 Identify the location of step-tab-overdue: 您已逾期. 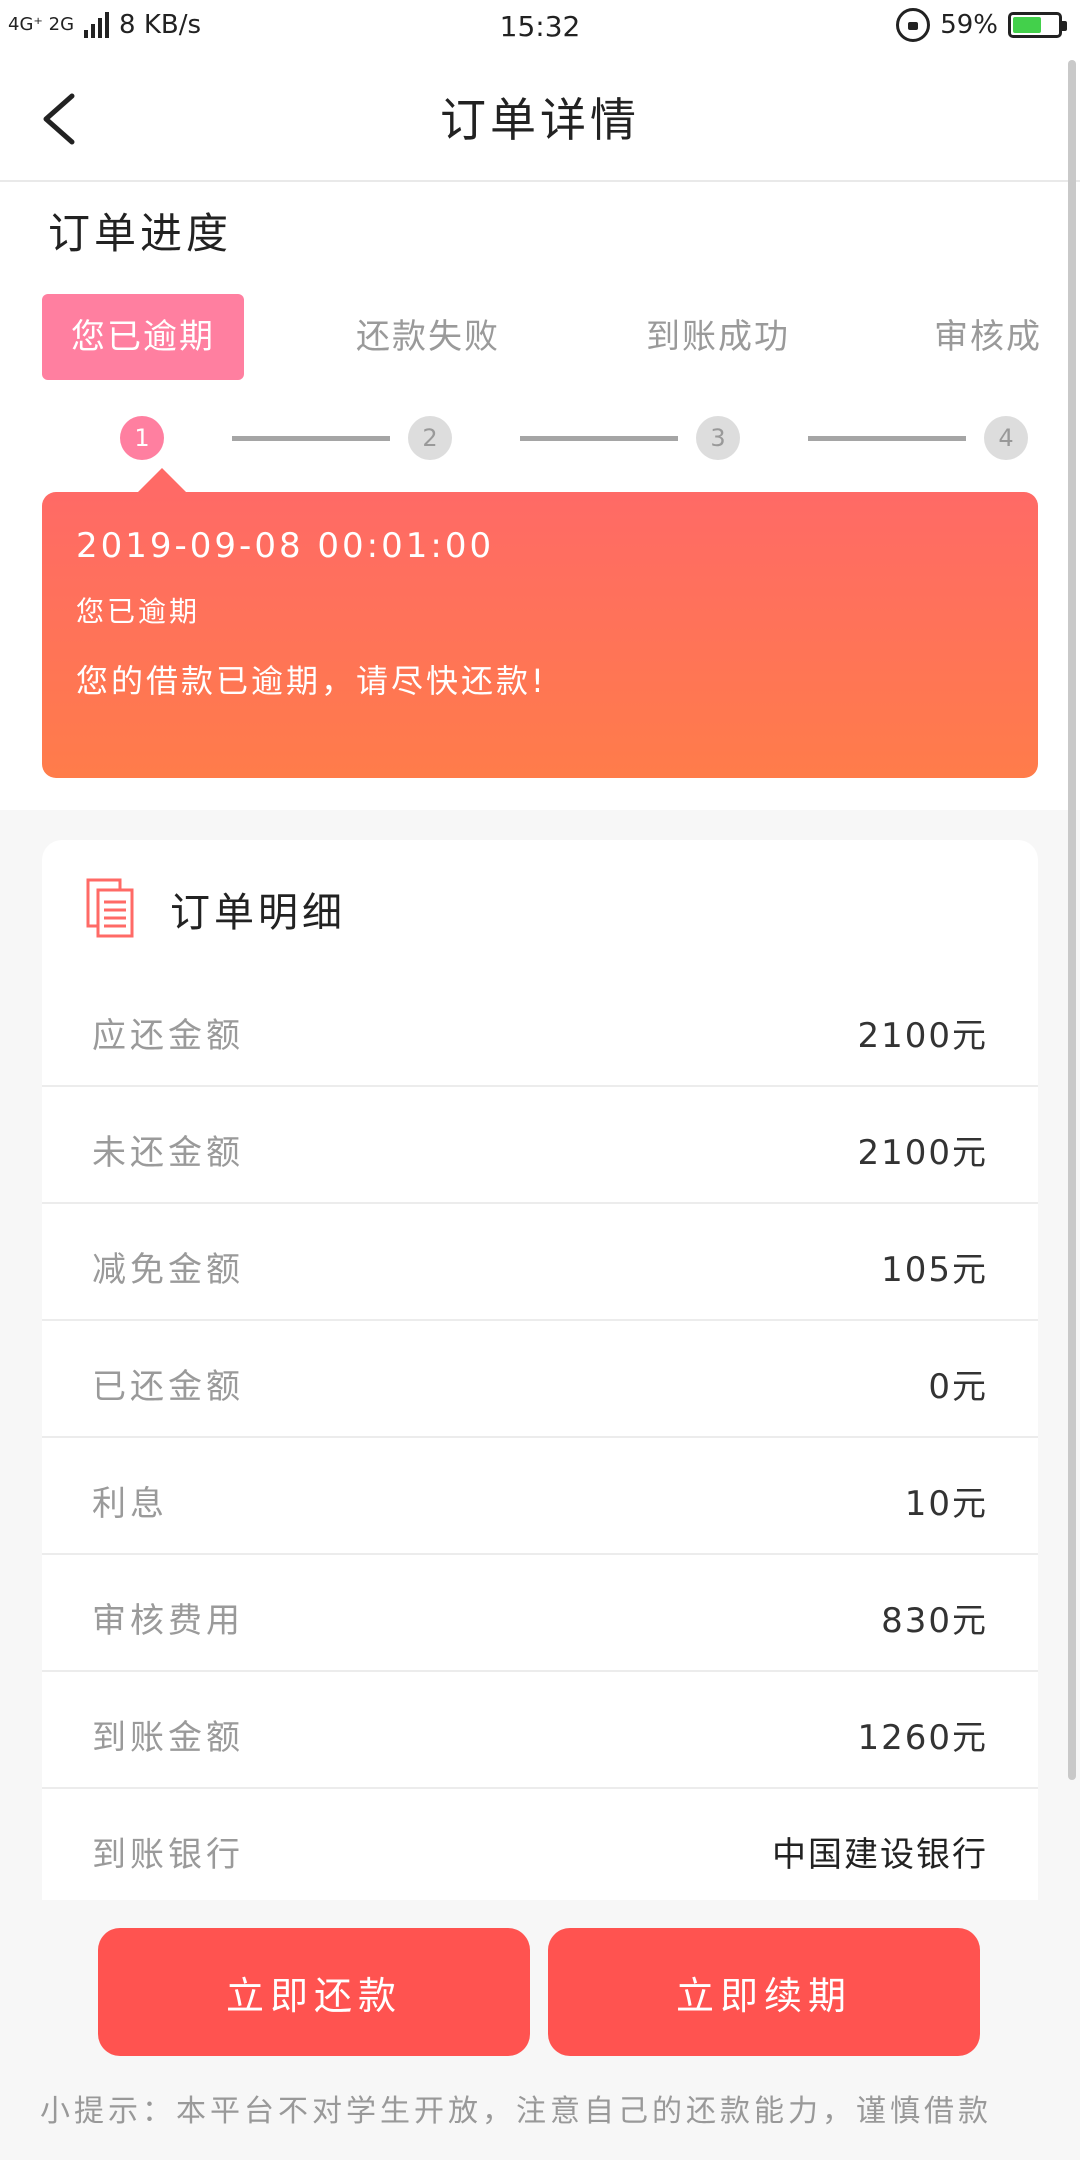
(143, 337).